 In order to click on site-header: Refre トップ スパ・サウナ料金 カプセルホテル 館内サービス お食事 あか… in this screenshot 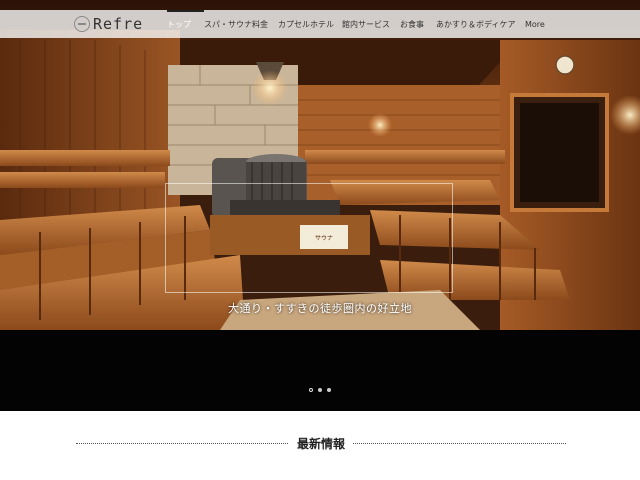, I will do `click(320, 24)`.